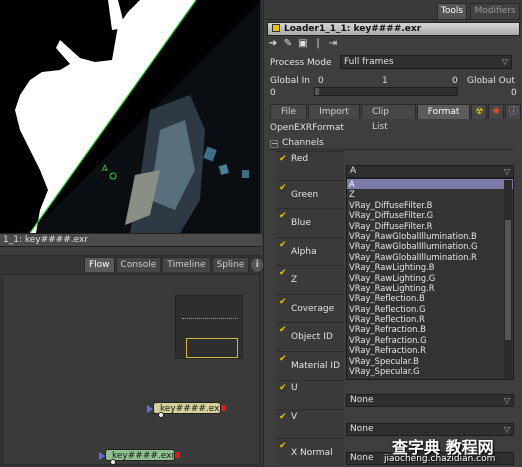 The height and width of the screenshot is (467, 522). I want to click on tool-header: Loader1_1_1: key####.exr, so click(393, 29).